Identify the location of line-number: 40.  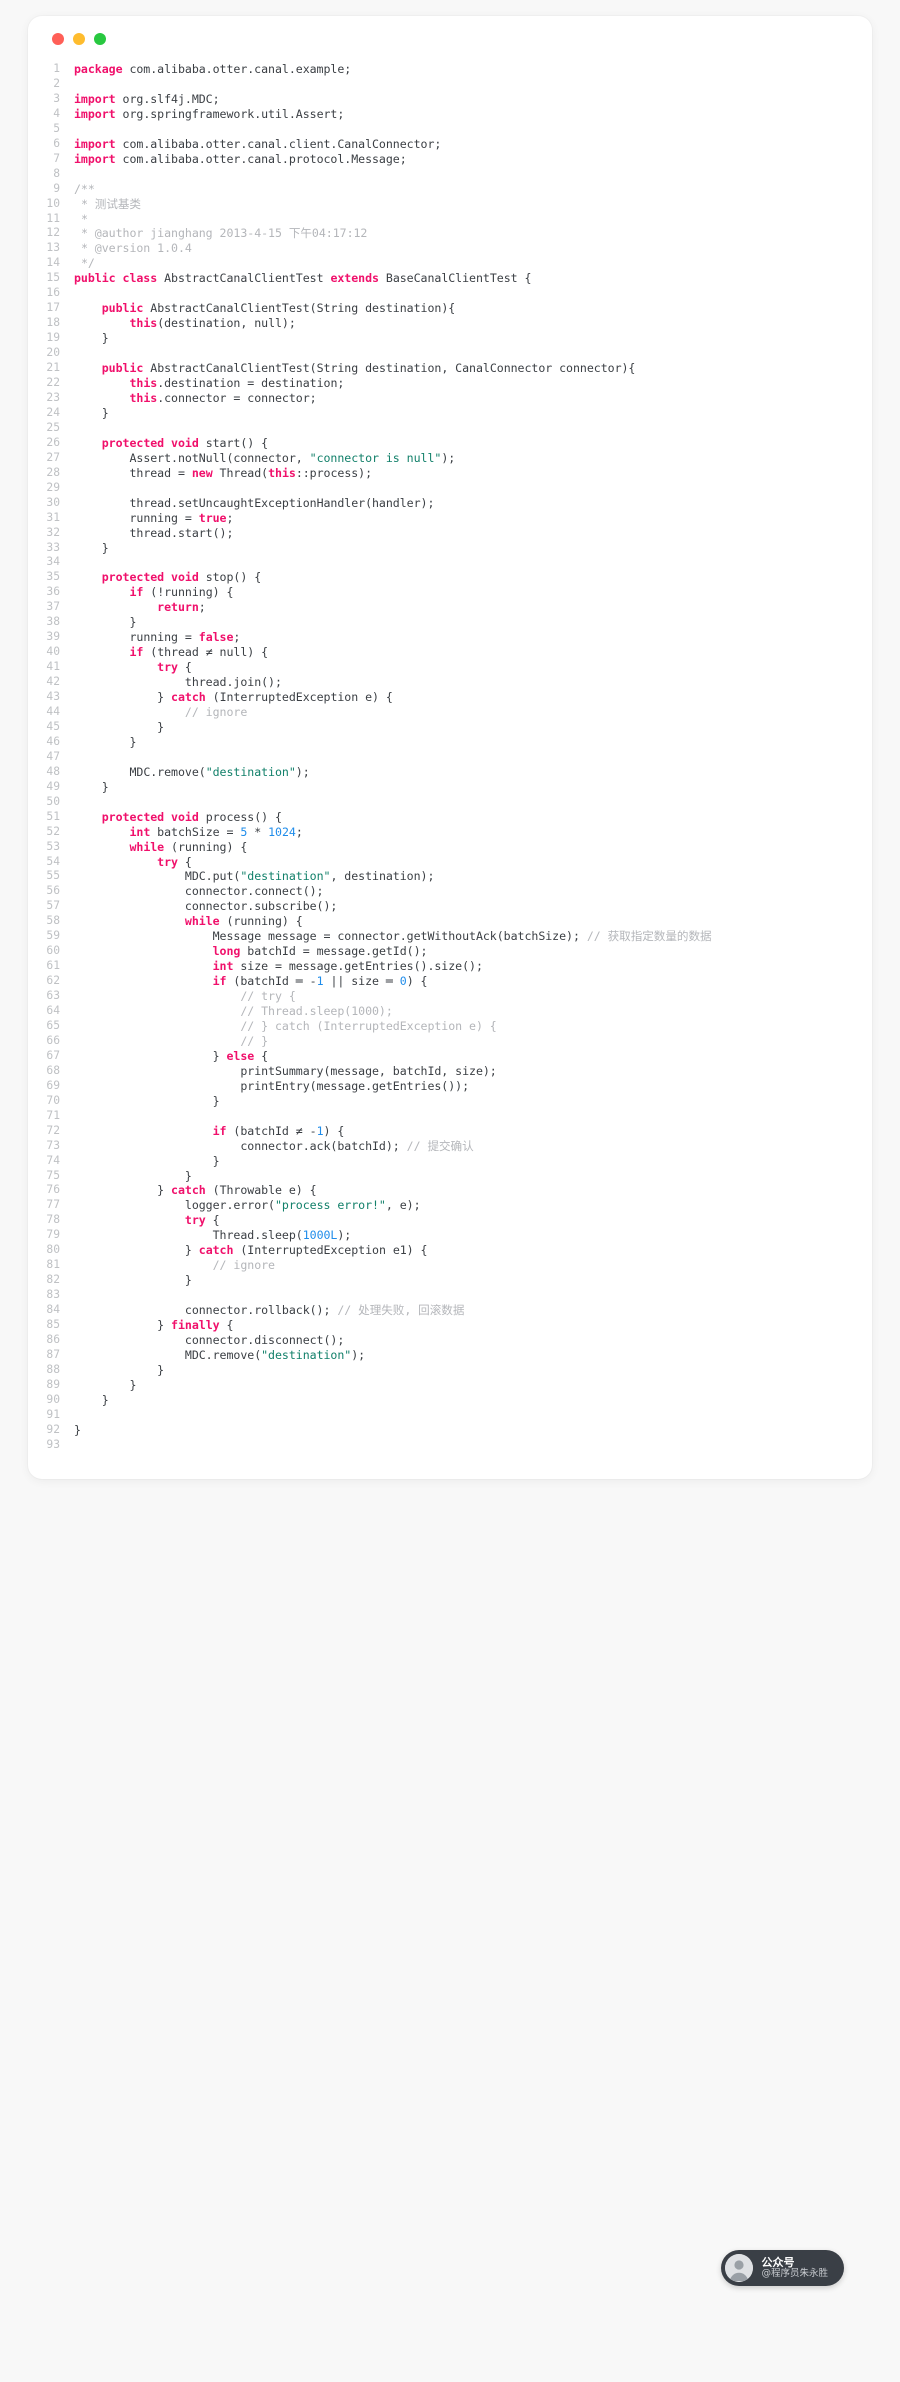
(53, 652).